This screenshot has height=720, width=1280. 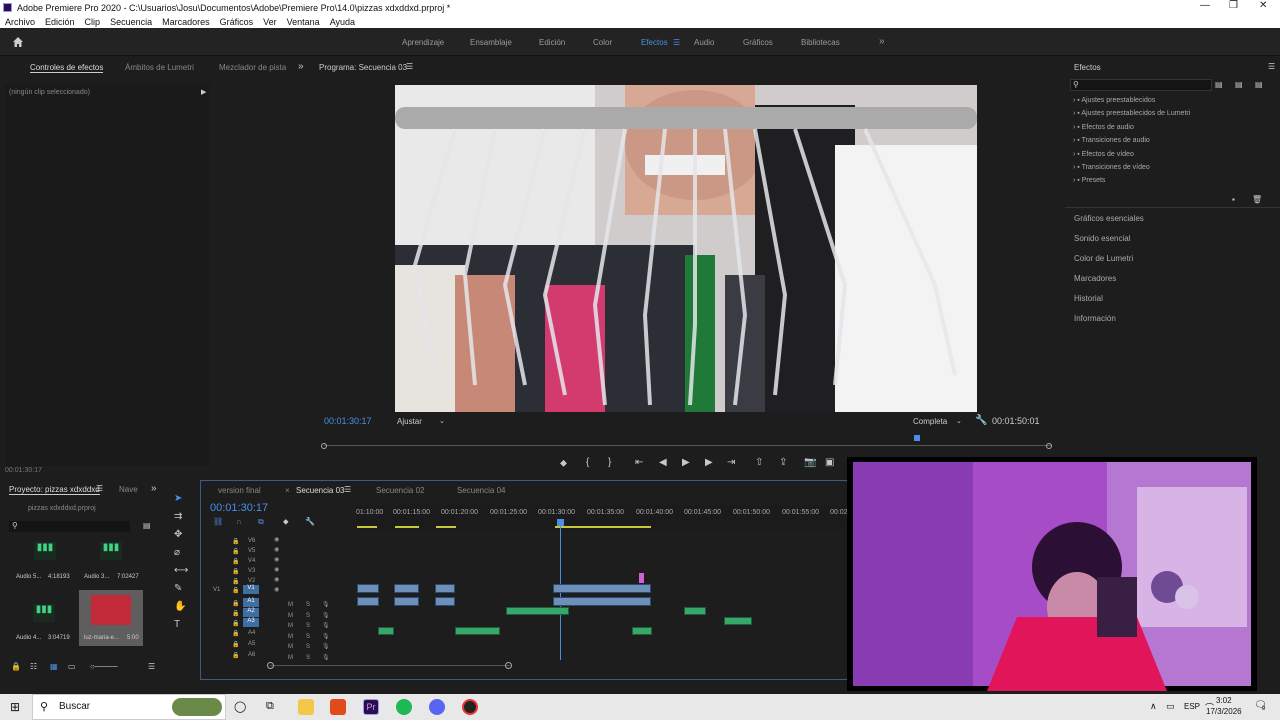 I want to click on wrench-icon: 🔧, so click(x=981, y=420).